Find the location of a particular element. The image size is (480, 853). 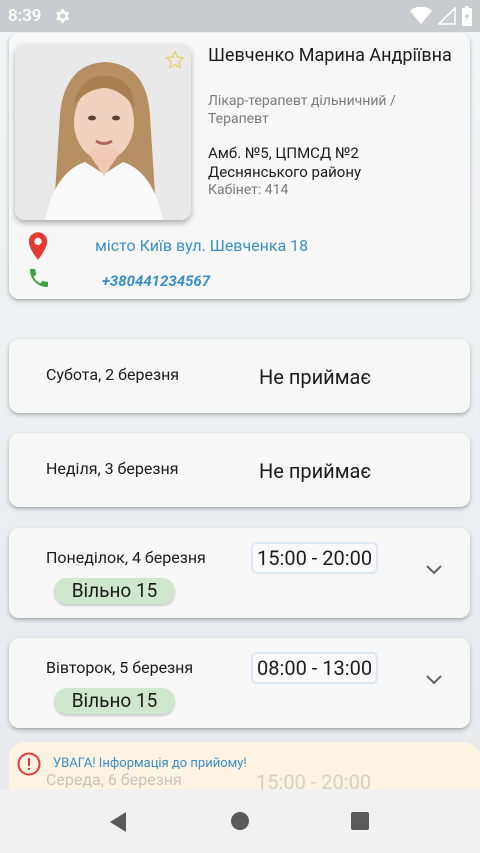

recent-apps-icon is located at coordinates (360, 821).